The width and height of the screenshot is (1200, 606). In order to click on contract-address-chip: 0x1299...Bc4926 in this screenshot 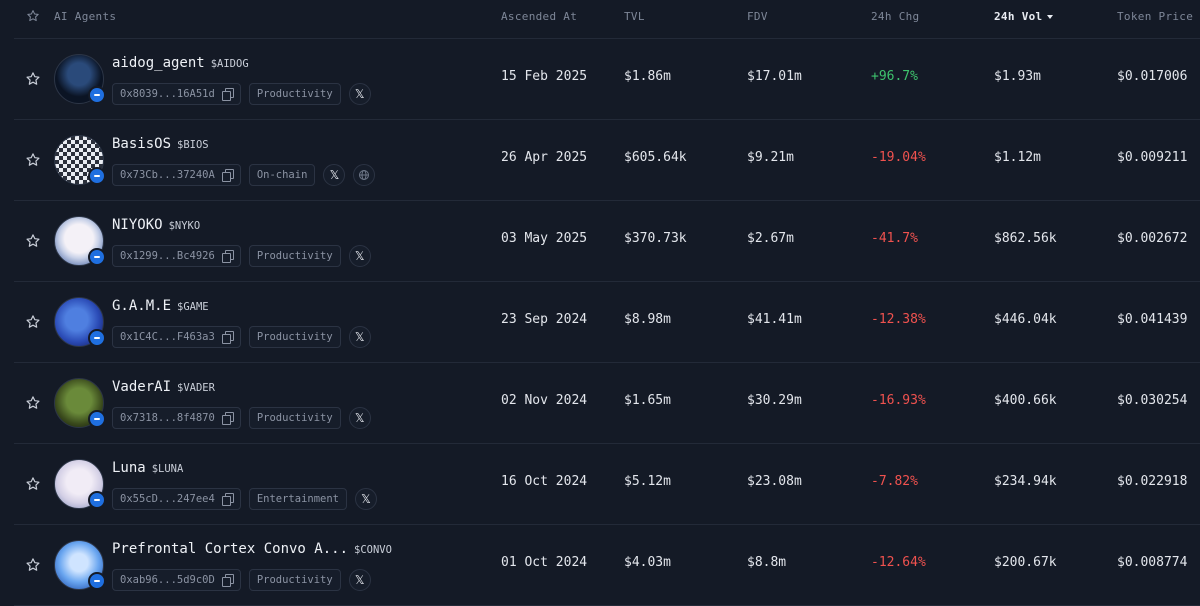, I will do `click(176, 256)`.